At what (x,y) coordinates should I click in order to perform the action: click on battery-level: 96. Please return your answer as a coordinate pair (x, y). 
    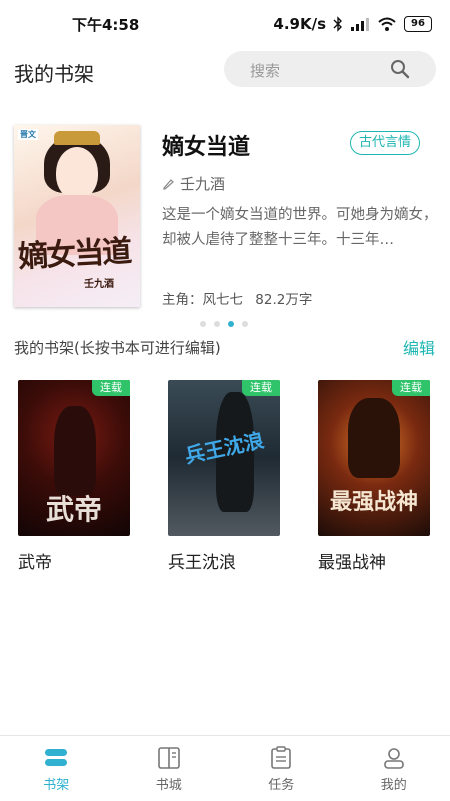
    Looking at the image, I should click on (418, 24).